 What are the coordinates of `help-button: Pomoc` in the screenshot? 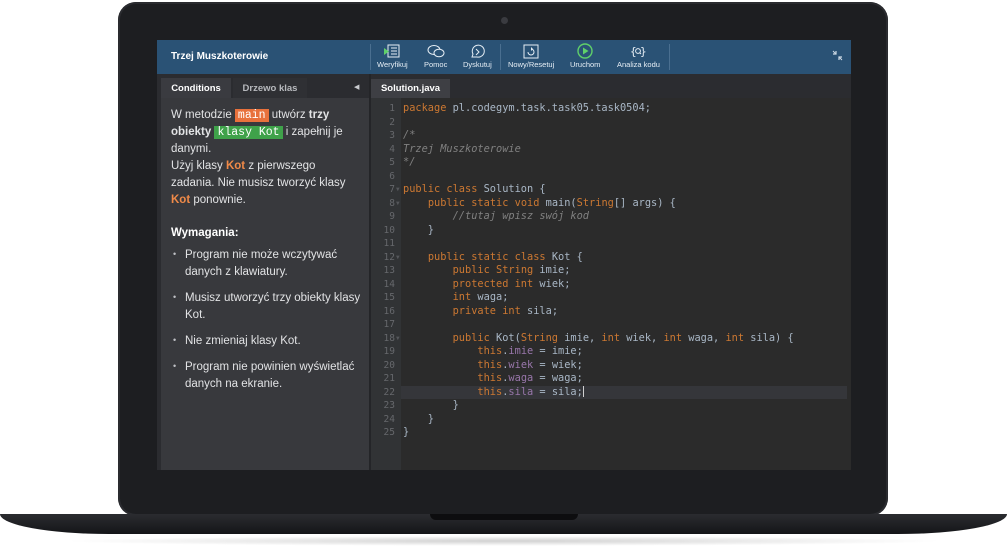 It's located at (435, 57).